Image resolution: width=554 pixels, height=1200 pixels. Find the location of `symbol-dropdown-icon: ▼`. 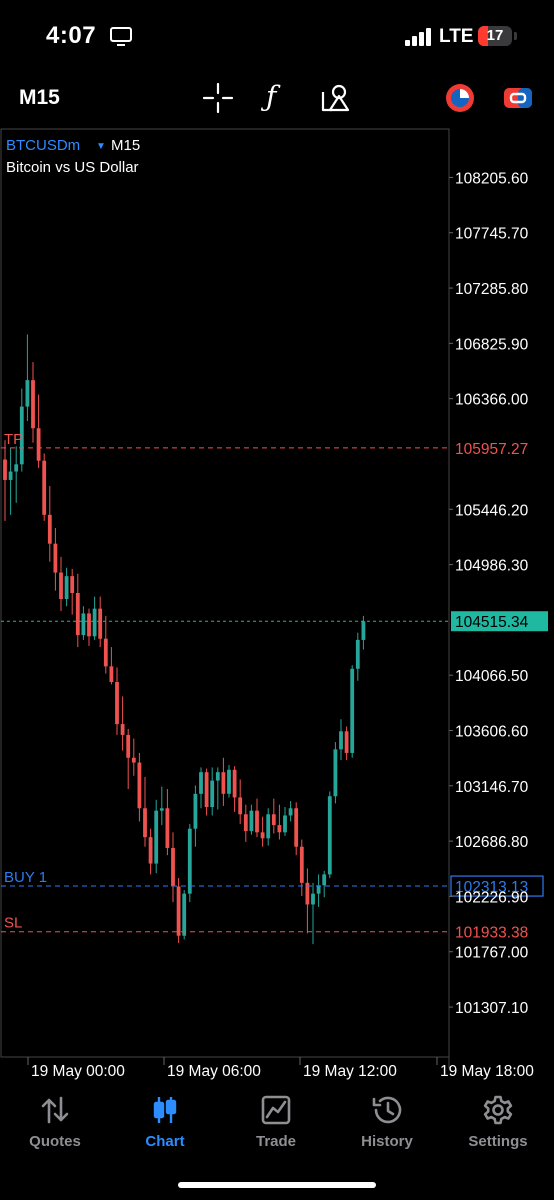

symbol-dropdown-icon: ▼ is located at coordinates (101, 146).